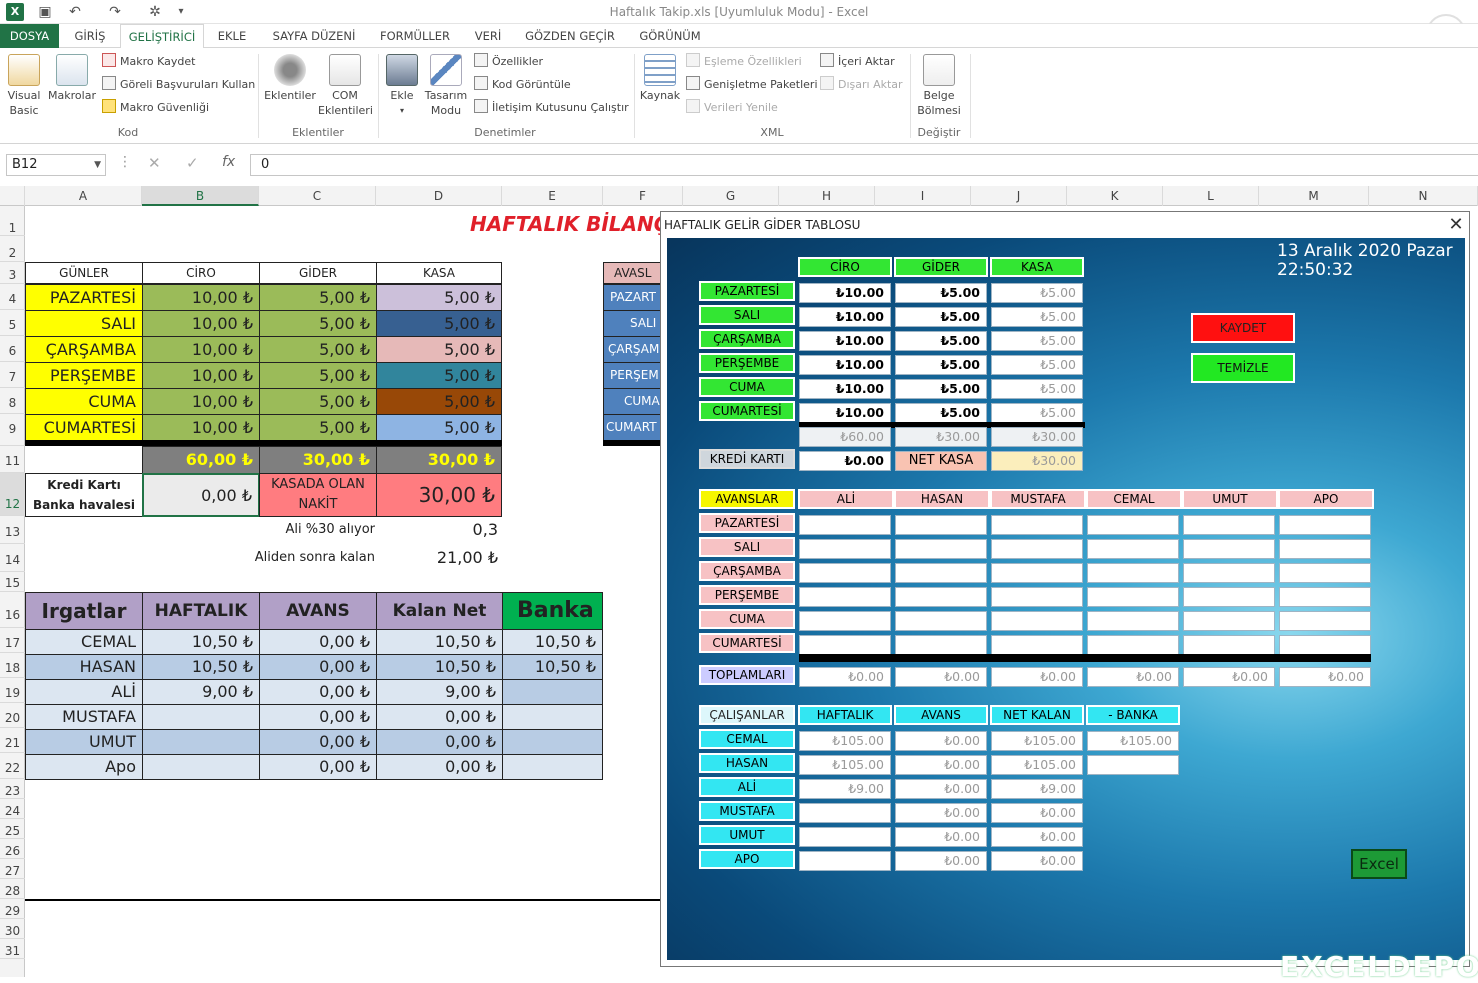  What do you see at coordinates (12, 401) in the screenshot?
I see `row-header: 8` at bounding box center [12, 401].